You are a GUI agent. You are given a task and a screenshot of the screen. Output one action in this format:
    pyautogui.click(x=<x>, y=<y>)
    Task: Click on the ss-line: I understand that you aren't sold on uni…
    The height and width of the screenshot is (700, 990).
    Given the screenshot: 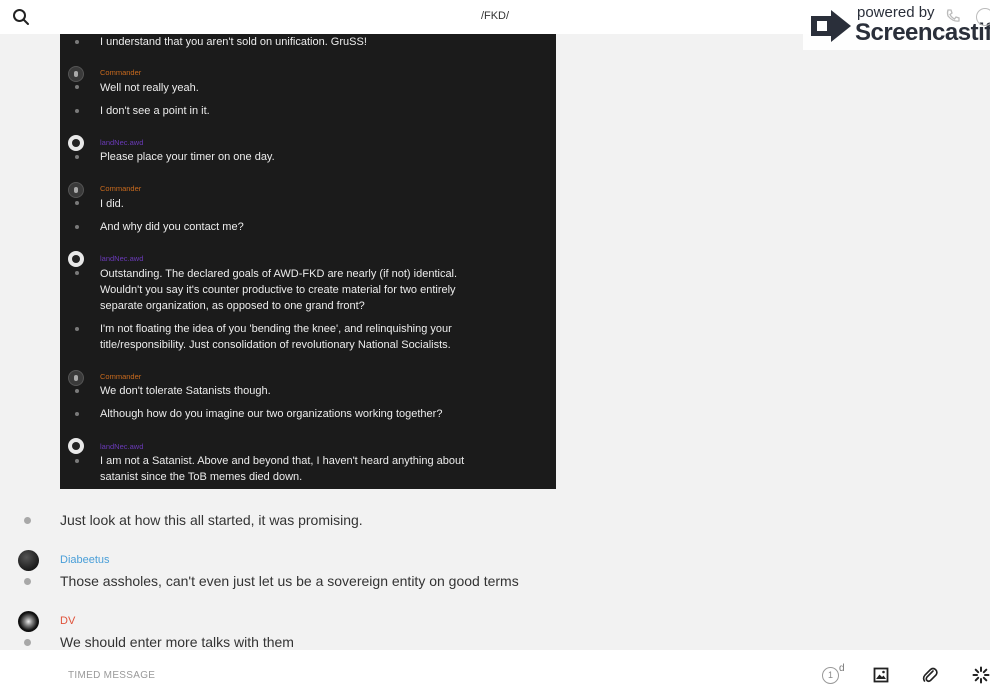 What is the action you would take?
    pyautogui.click(x=233, y=42)
    